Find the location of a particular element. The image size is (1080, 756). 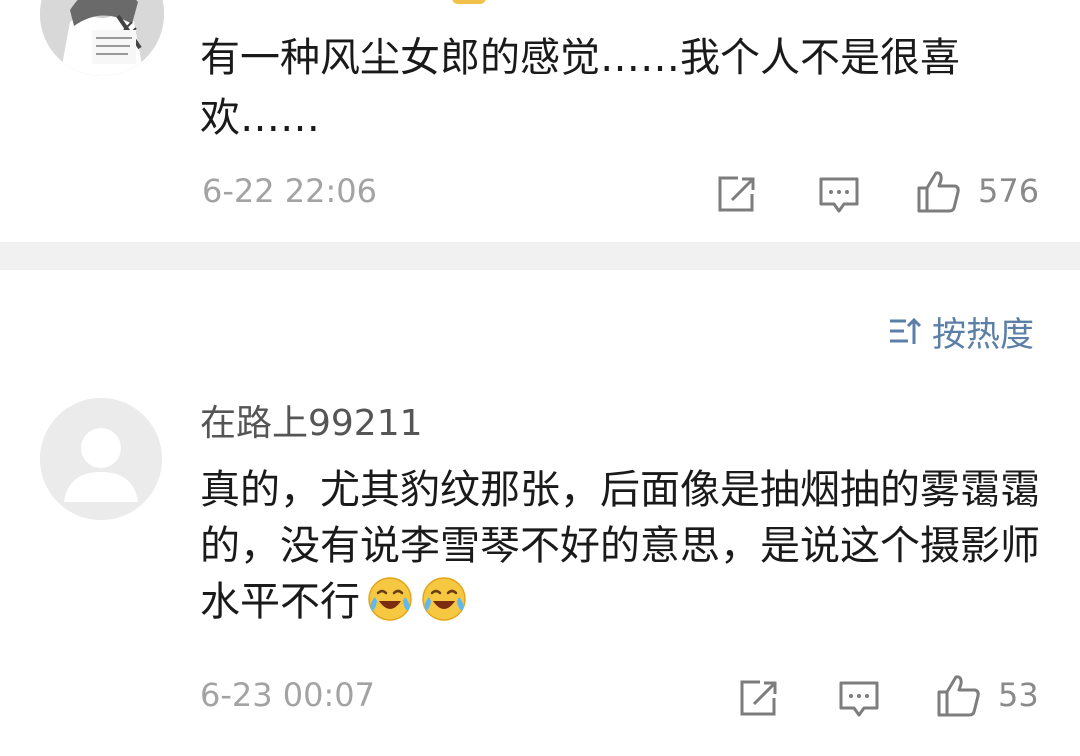

username: 在路上99211 is located at coordinates (311, 424).